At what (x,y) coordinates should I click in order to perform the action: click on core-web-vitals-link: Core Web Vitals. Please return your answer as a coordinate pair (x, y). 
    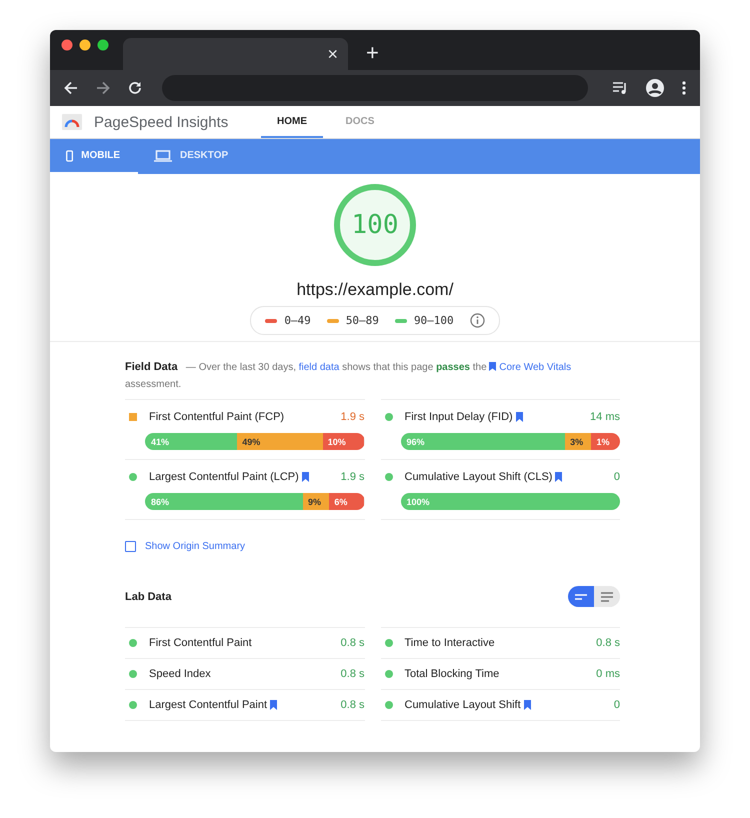
    Looking at the image, I should click on (530, 367).